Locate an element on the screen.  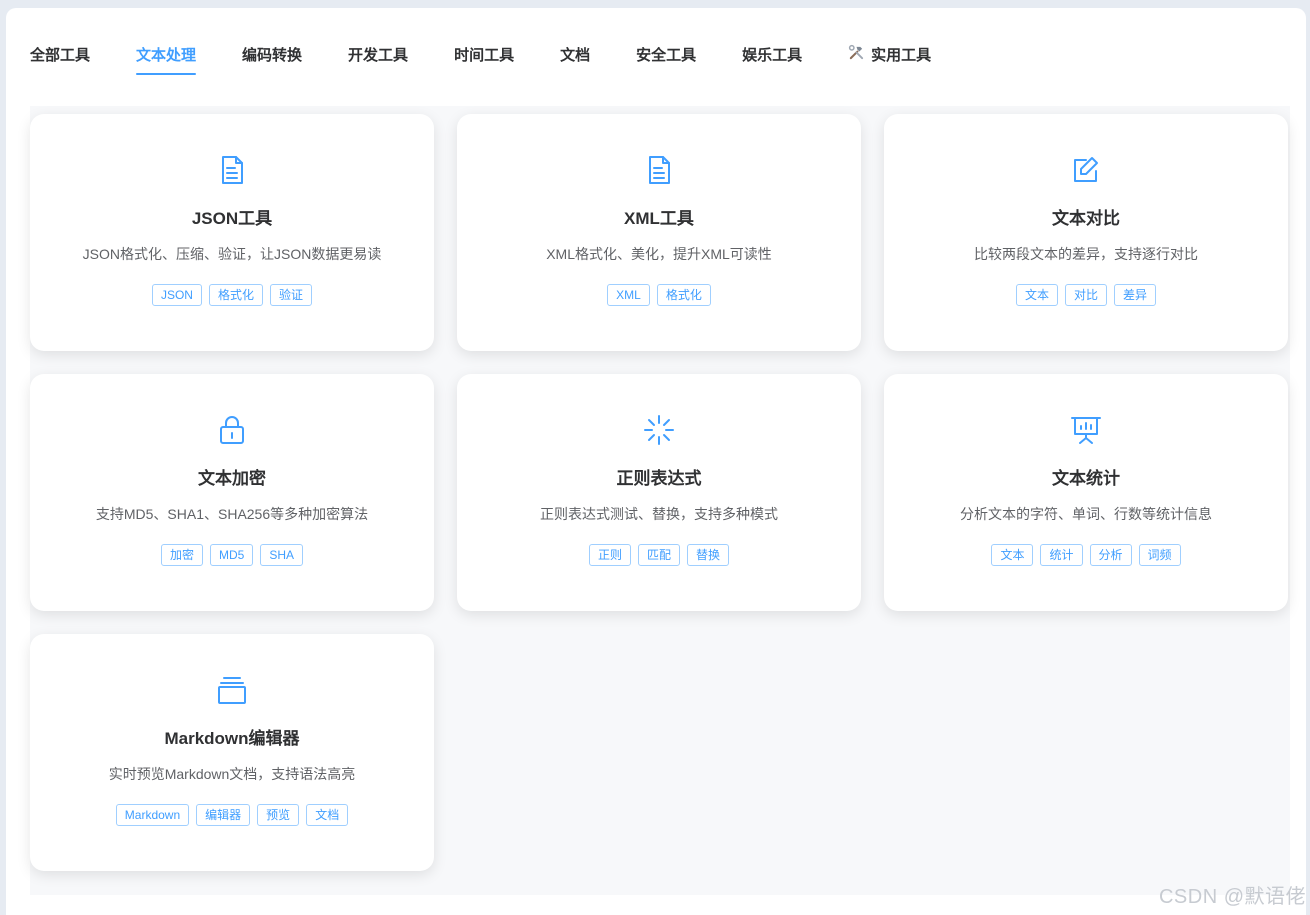
tag: 预览 is located at coordinates (278, 815).